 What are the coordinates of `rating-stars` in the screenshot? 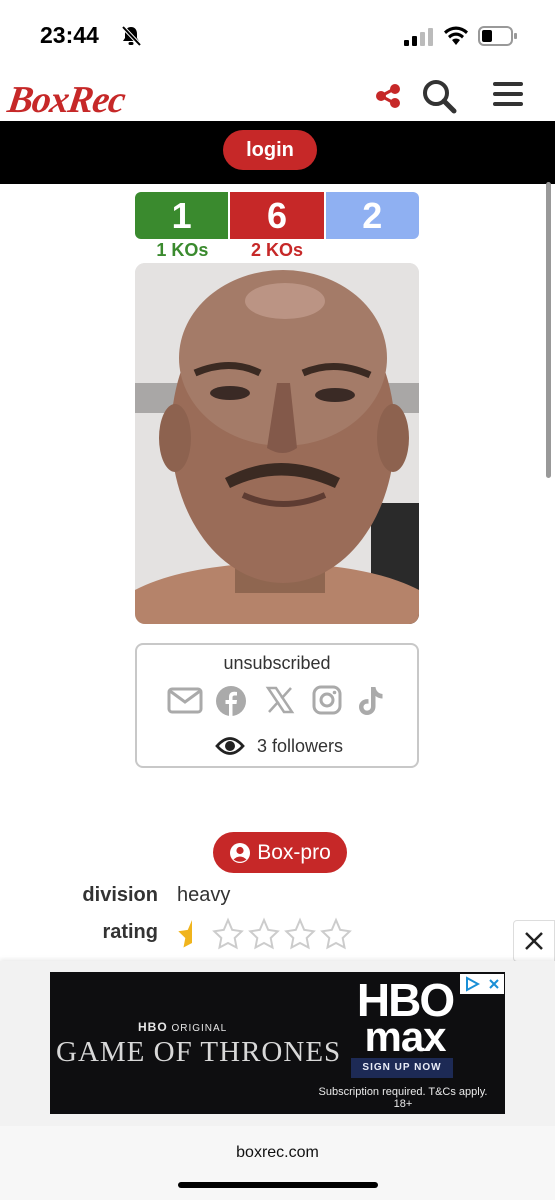 It's located at (264, 934).